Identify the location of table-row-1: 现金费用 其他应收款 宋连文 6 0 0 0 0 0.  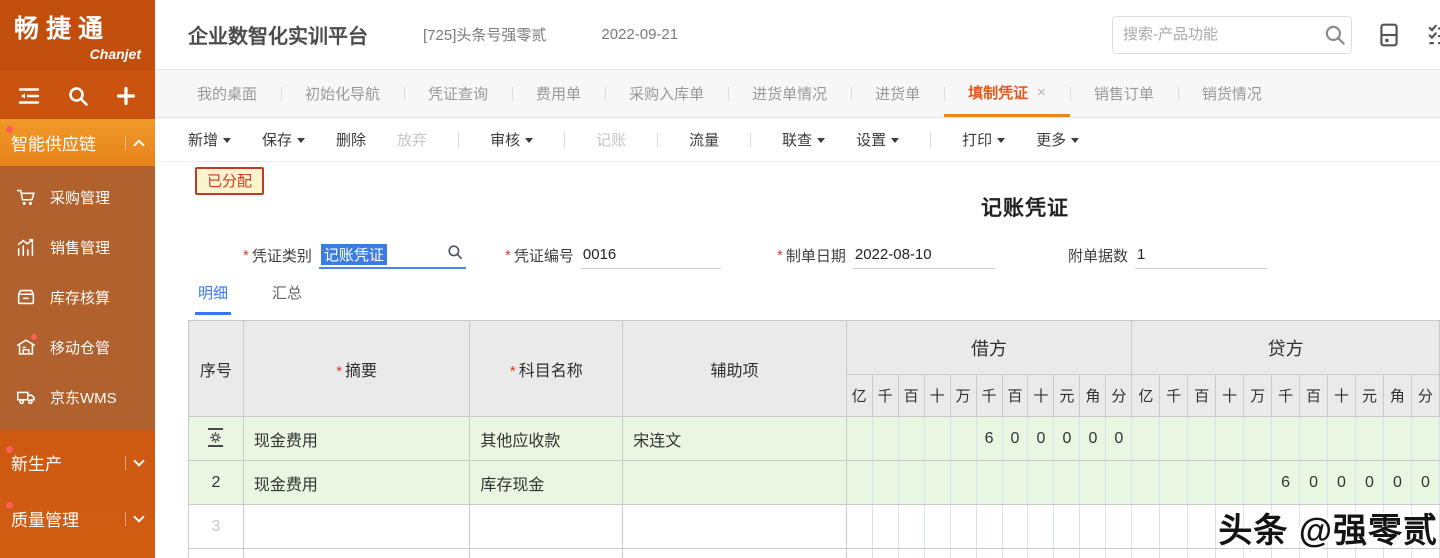
(814, 438).